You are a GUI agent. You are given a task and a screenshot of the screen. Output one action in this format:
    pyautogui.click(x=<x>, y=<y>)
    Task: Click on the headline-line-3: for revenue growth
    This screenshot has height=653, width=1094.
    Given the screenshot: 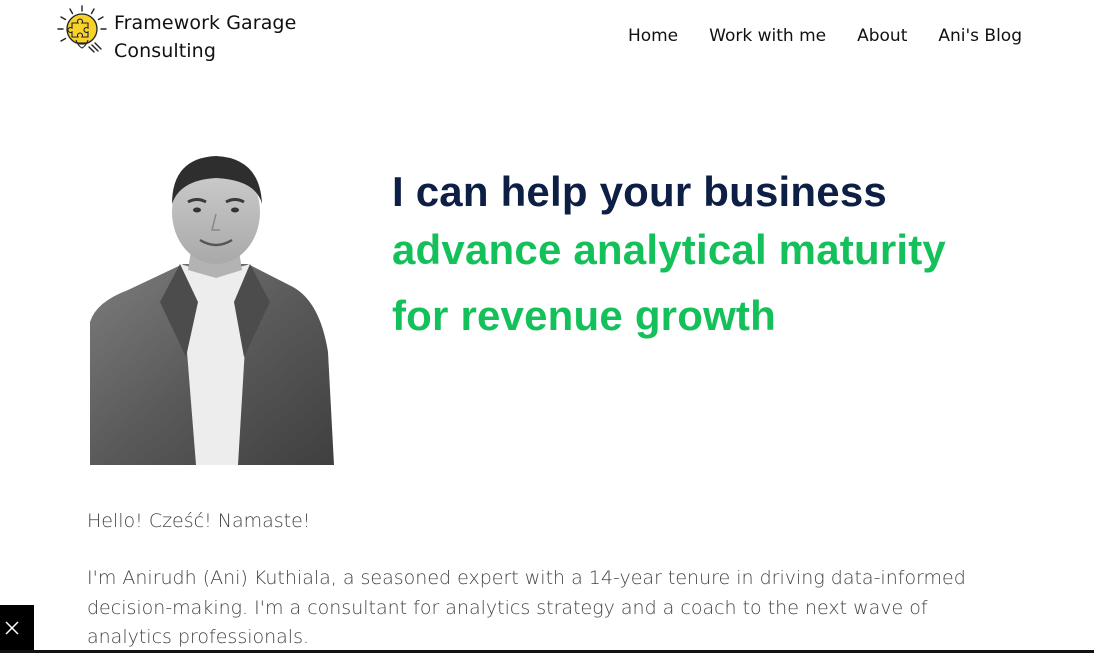 What is the action you would take?
    pyautogui.click(x=584, y=315)
    